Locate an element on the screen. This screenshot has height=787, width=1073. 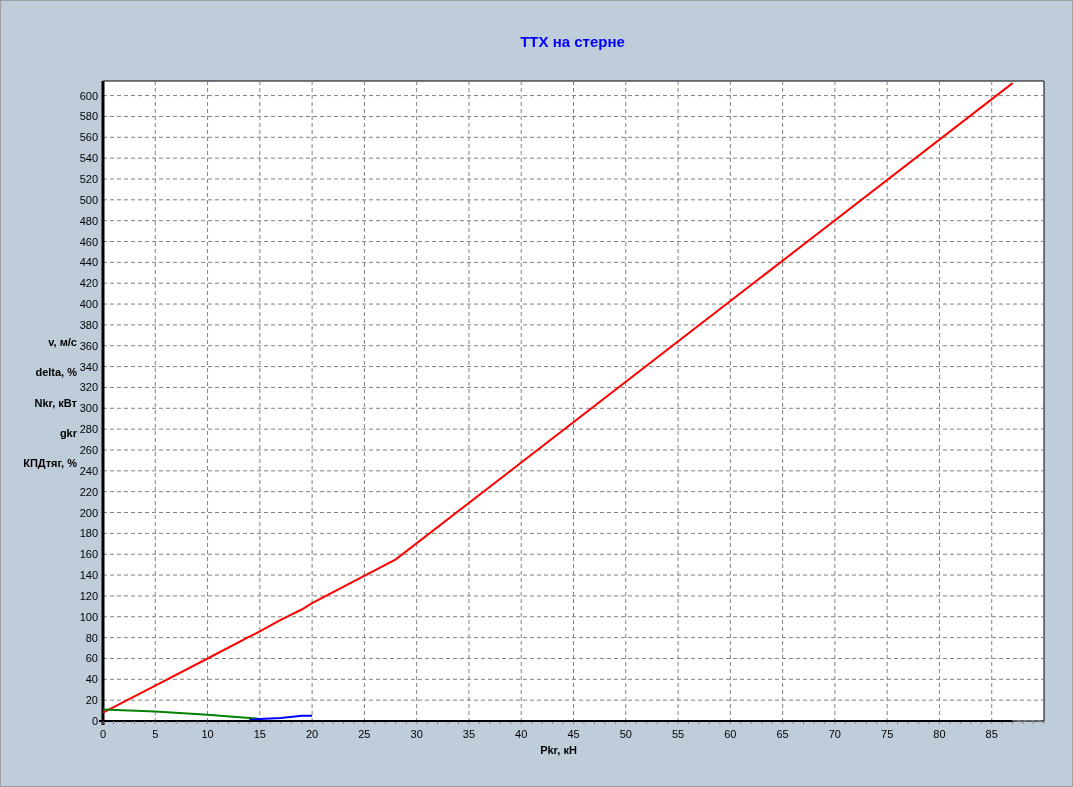
x-tick-label: 70 is located at coordinates (834, 734).